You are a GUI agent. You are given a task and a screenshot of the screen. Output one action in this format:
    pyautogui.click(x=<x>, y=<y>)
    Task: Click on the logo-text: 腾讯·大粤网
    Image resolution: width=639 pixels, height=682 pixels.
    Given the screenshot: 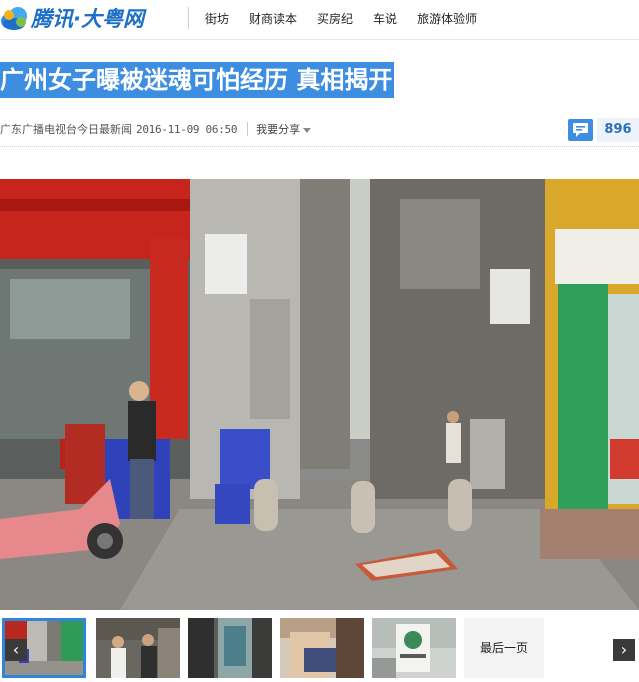 What is the action you would take?
    pyautogui.click(x=87, y=19)
    